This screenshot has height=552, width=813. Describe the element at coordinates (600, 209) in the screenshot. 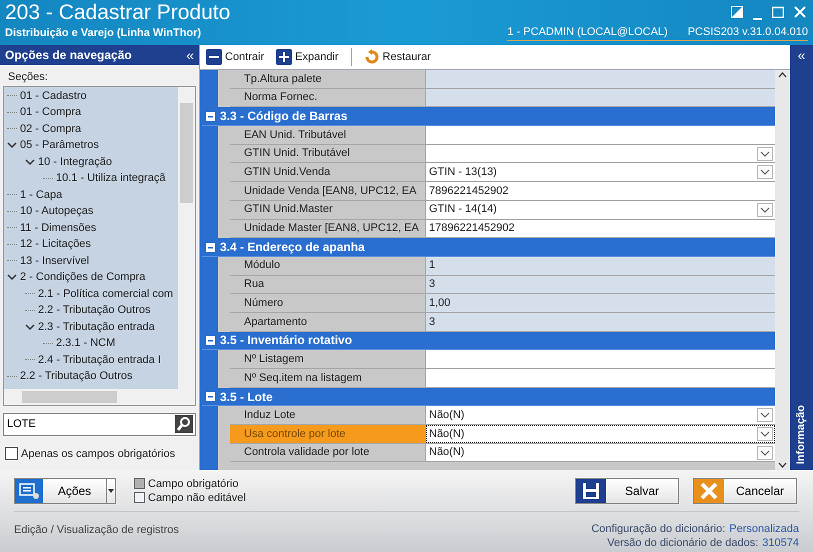

I see `dropdown-field: GTIN - 14(14)` at that location.